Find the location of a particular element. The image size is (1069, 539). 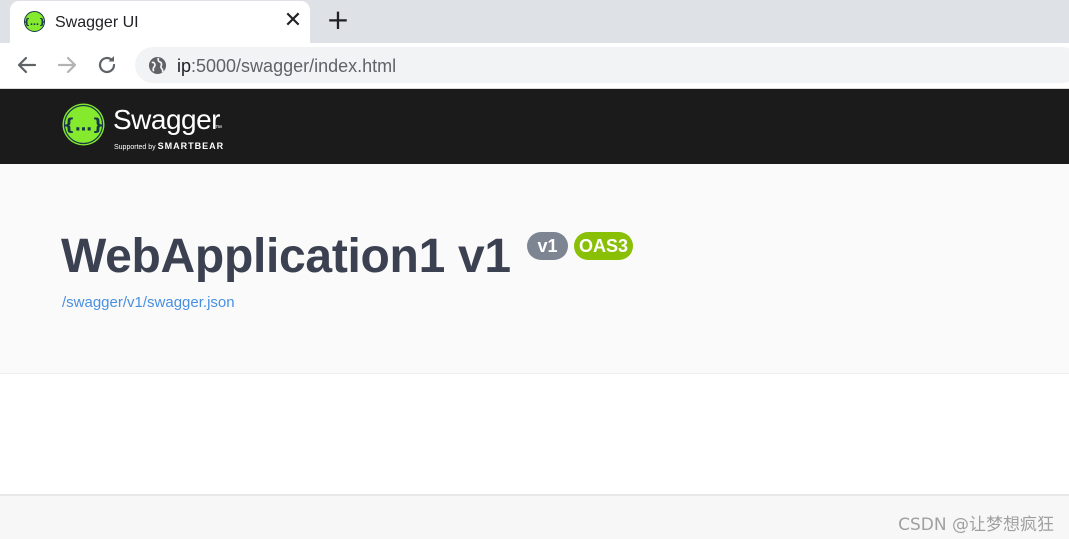

logo-subtitle: Supported by SMARTBEAR is located at coordinates (169, 146).